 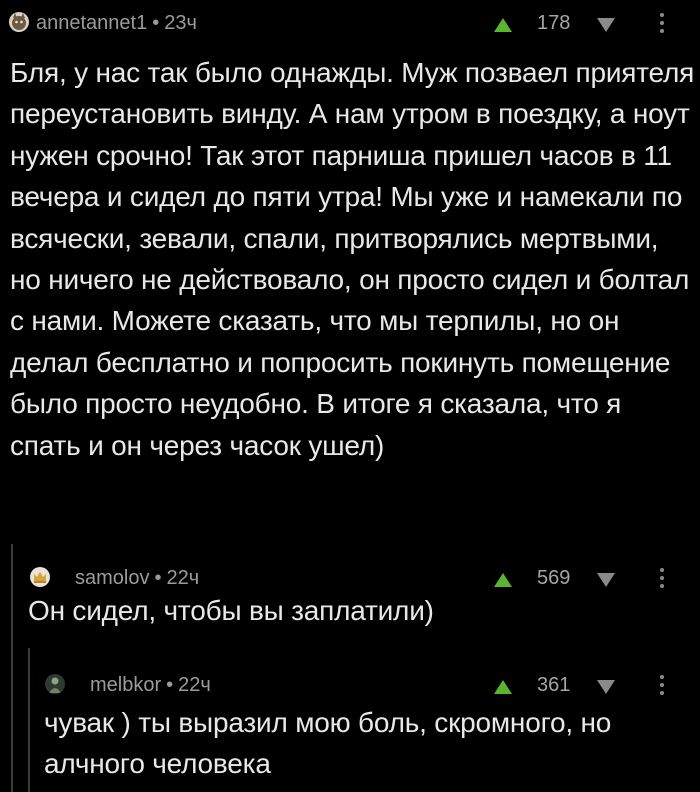 What do you see at coordinates (231, 610) in the screenshot?
I see `comment-text: Он сидел, чтобы вы заплатили)` at bounding box center [231, 610].